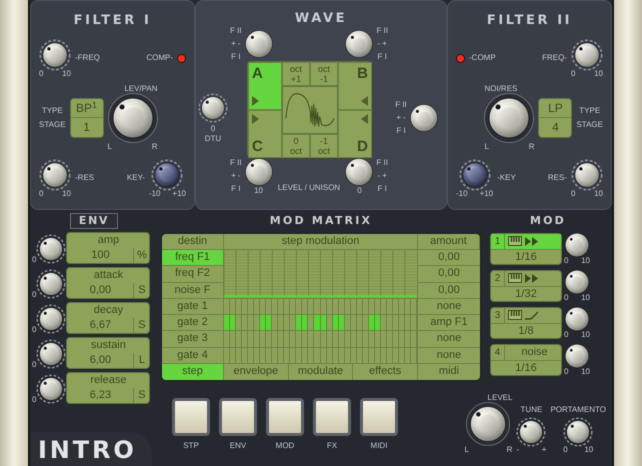 The height and width of the screenshot is (466, 642). What do you see at coordinates (532, 315) in the screenshot?
I see `ramp-icon` at bounding box center [532, 315].